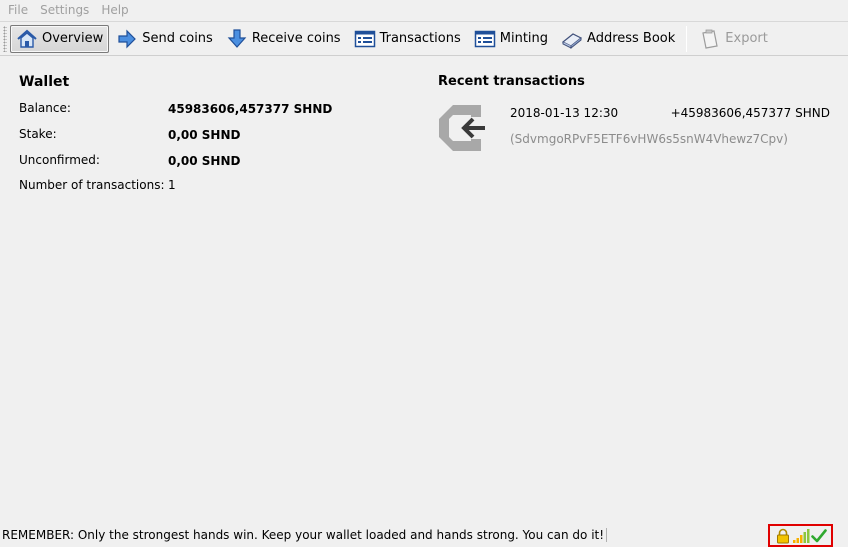  What do you see at coordinates (18, 10) in the screenshot?
I see `menu-file: File` at bounding box center [18, 10].